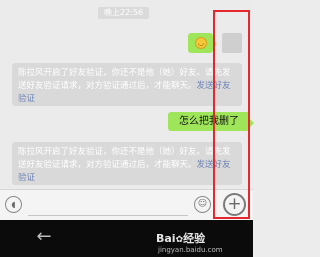 The height and width of the screenshot is (257, 320). I want to click on outgoing-text-message: 怎么把我删了, so click(211, 121).